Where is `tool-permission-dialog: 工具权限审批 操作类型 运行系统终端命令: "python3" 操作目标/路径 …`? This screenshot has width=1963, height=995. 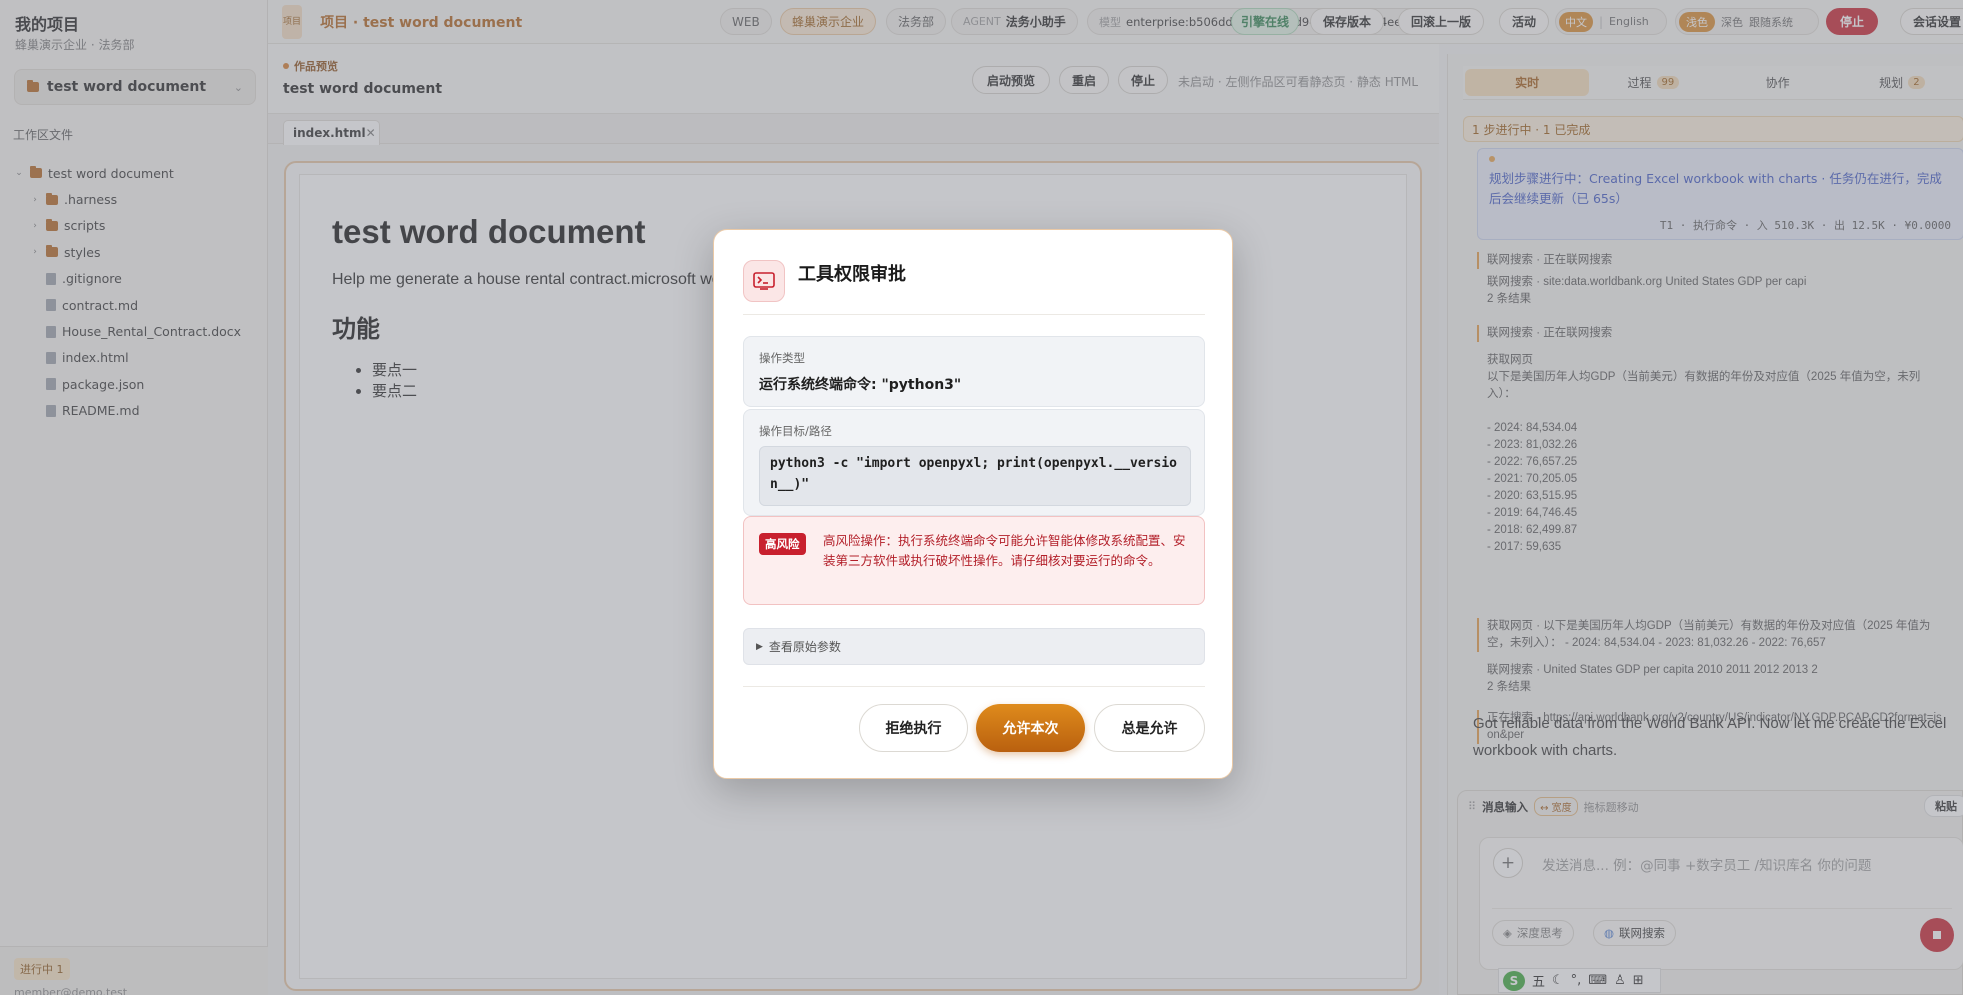
tool-permission-dialog: 工具权限审批 操作类型 运行系统终端命令: "python3" 操作目标/路径 … is located at coordinates (973, 504).